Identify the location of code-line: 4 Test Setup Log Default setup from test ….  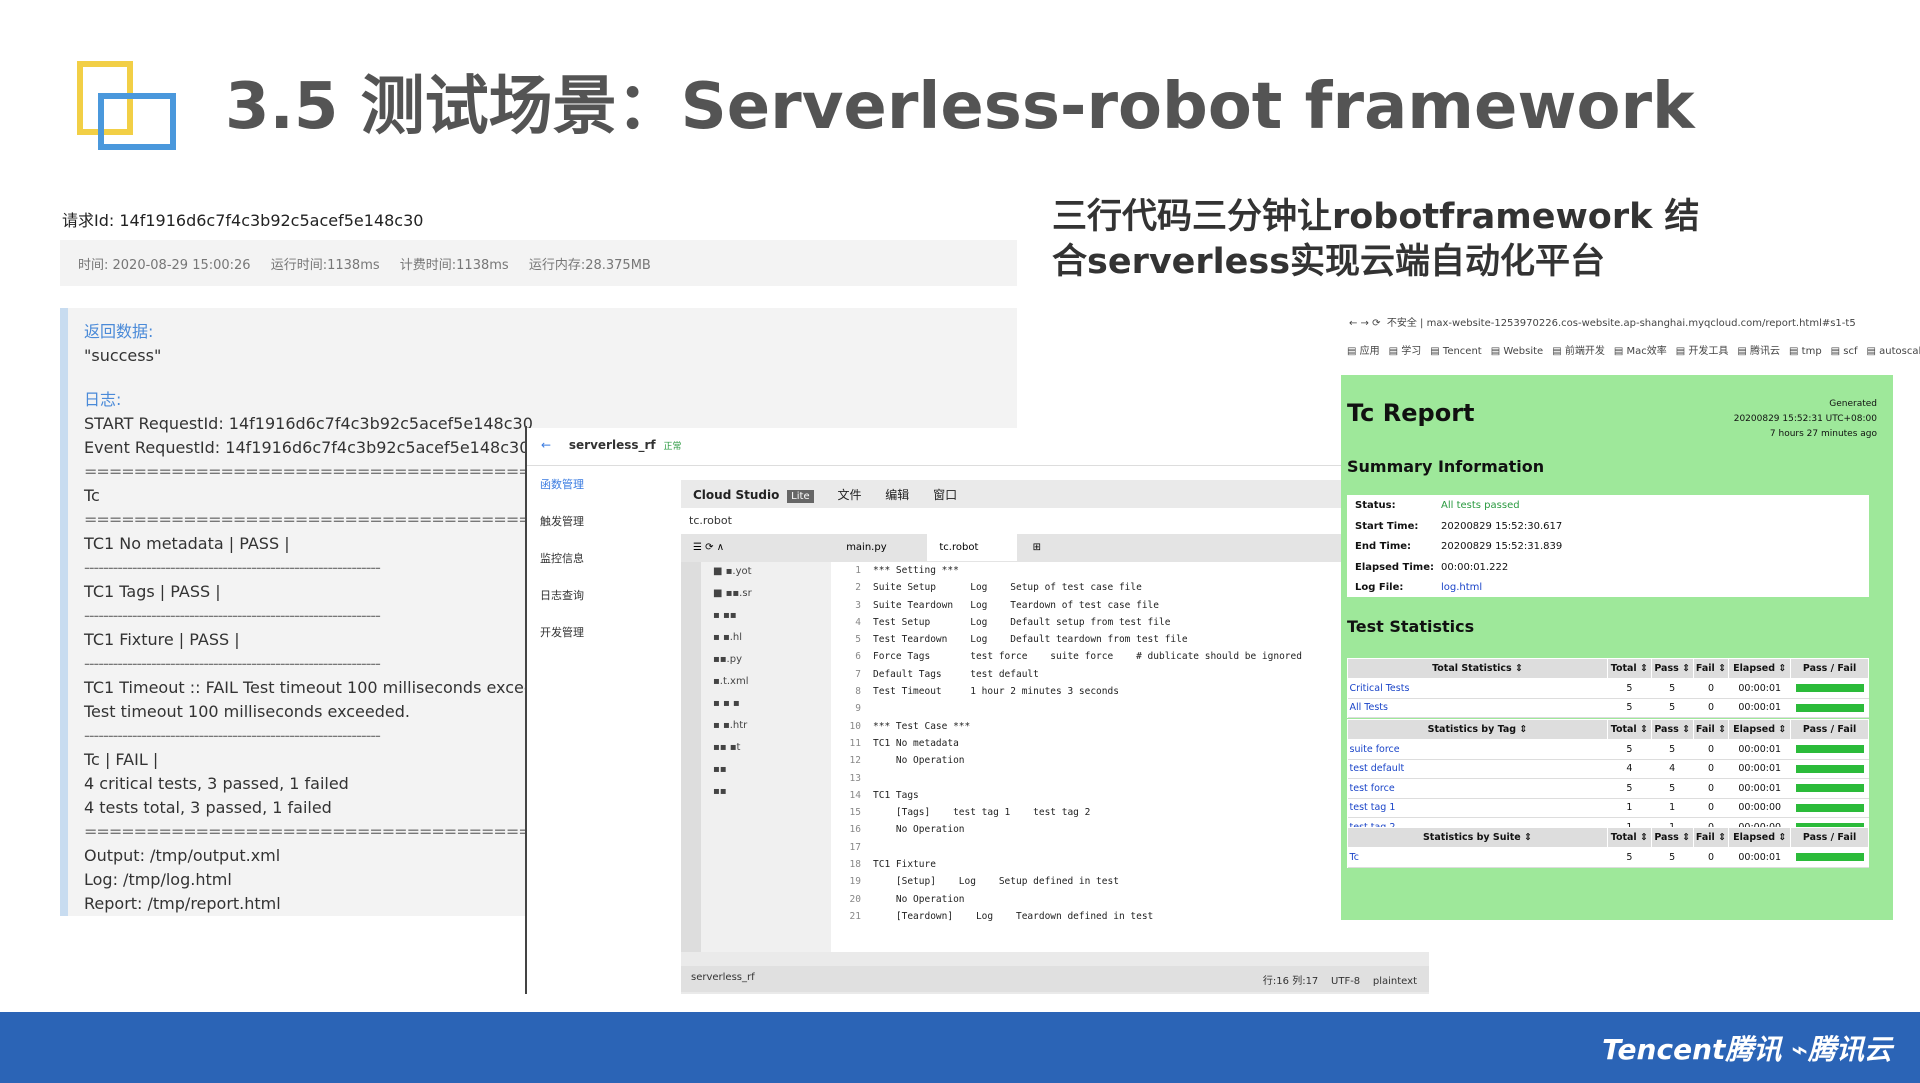
(1130, 622).